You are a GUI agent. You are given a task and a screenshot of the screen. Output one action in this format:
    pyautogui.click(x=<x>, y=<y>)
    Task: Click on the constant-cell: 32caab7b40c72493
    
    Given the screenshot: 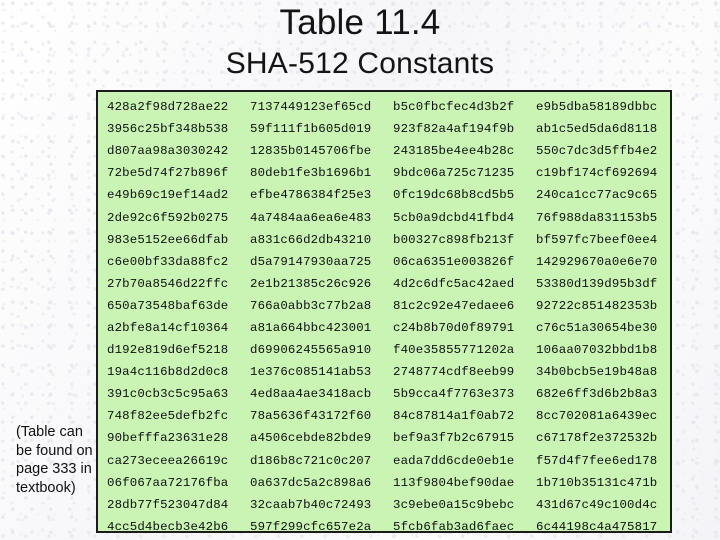 What is the action you would take?
    pyautogui.click(x=311, y=504)
    